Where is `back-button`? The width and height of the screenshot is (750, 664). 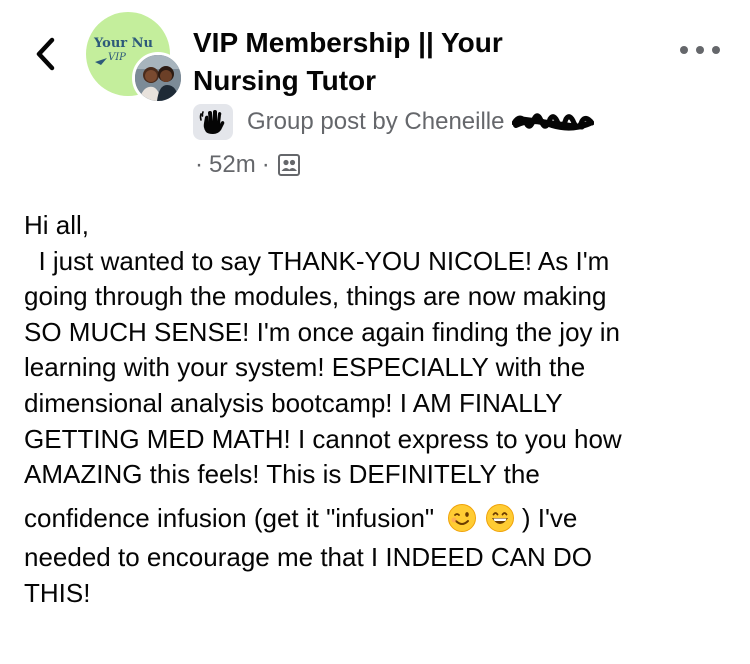
back-button is located at coordinates (45, 54).